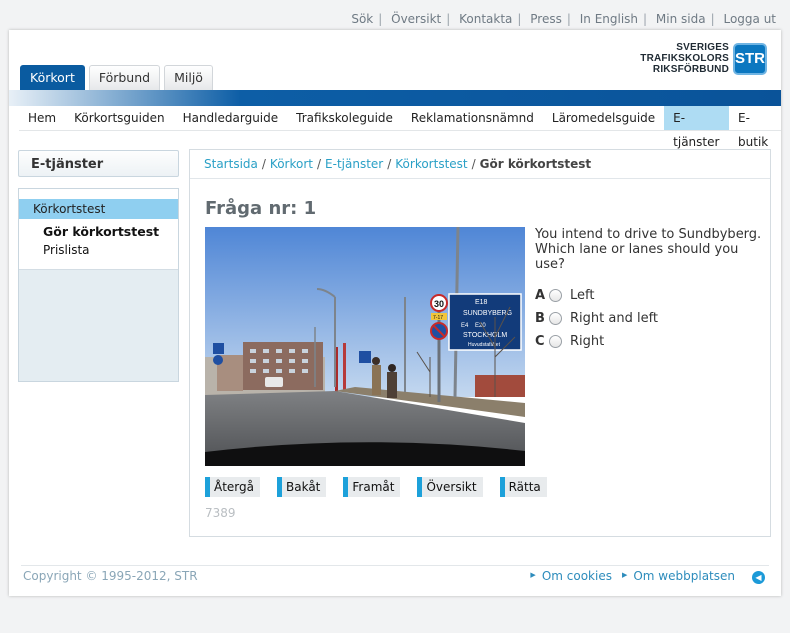 Image resolution: width=790 pixels, height=633 pixels. I want to click on speaker-icon: ◀, so click(758, 577).